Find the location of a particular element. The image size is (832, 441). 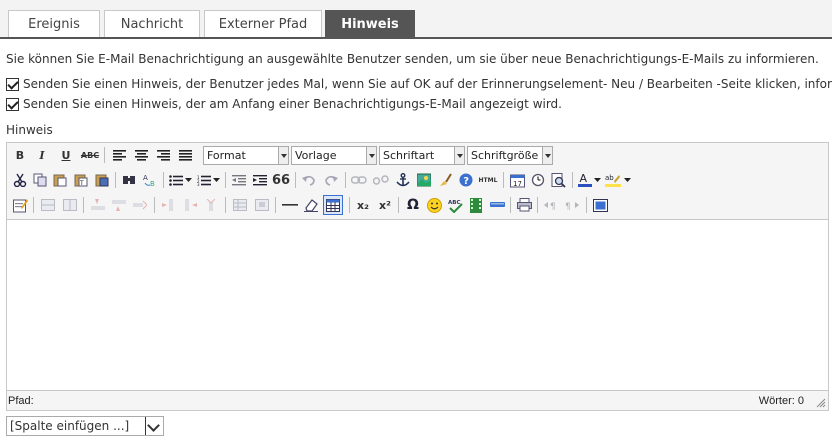

blockquote-button: 66 is located at coordinates (281, 180).